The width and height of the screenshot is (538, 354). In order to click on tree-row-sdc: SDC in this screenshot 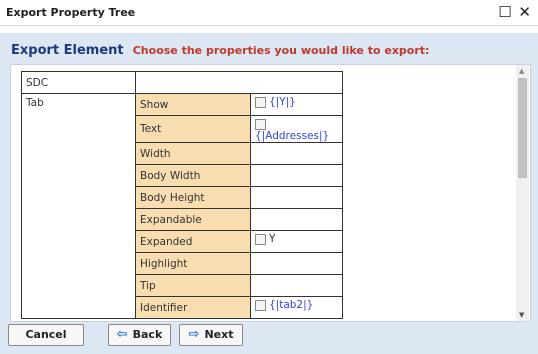, I will do `click(182, 82)`.